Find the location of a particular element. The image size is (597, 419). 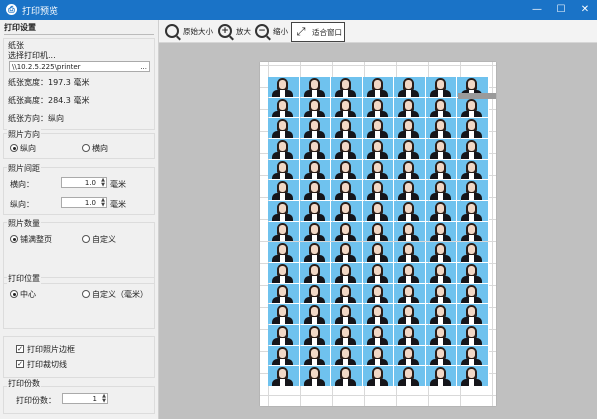

zoom-in-label: 放大 is located at coordinates (243, 31).